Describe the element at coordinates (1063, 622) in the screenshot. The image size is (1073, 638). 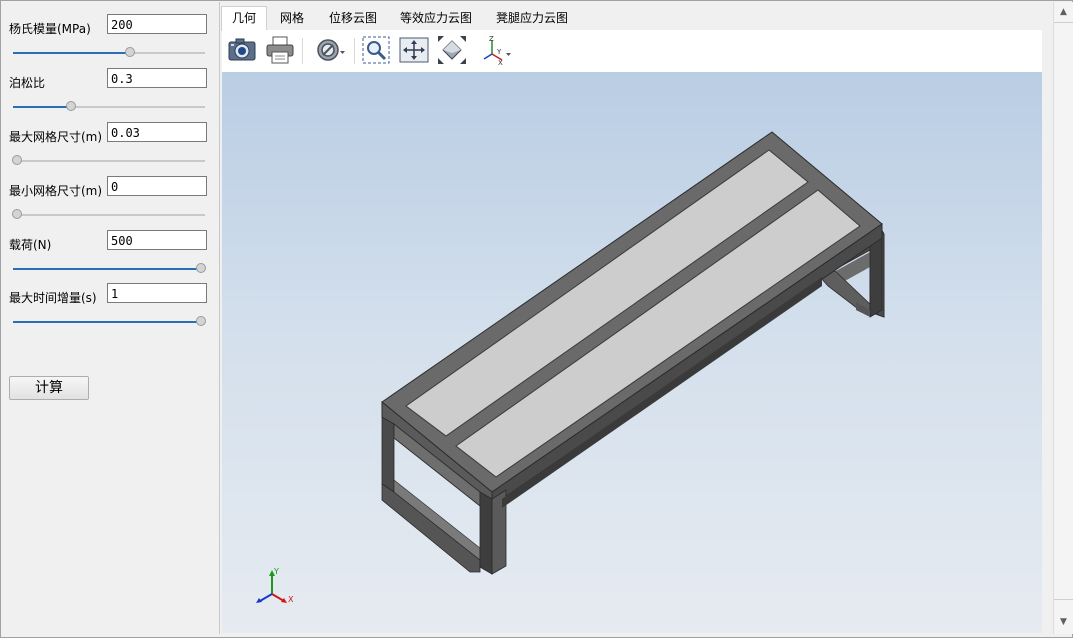
I see `scroll-down-arrow: ▼` at that location.